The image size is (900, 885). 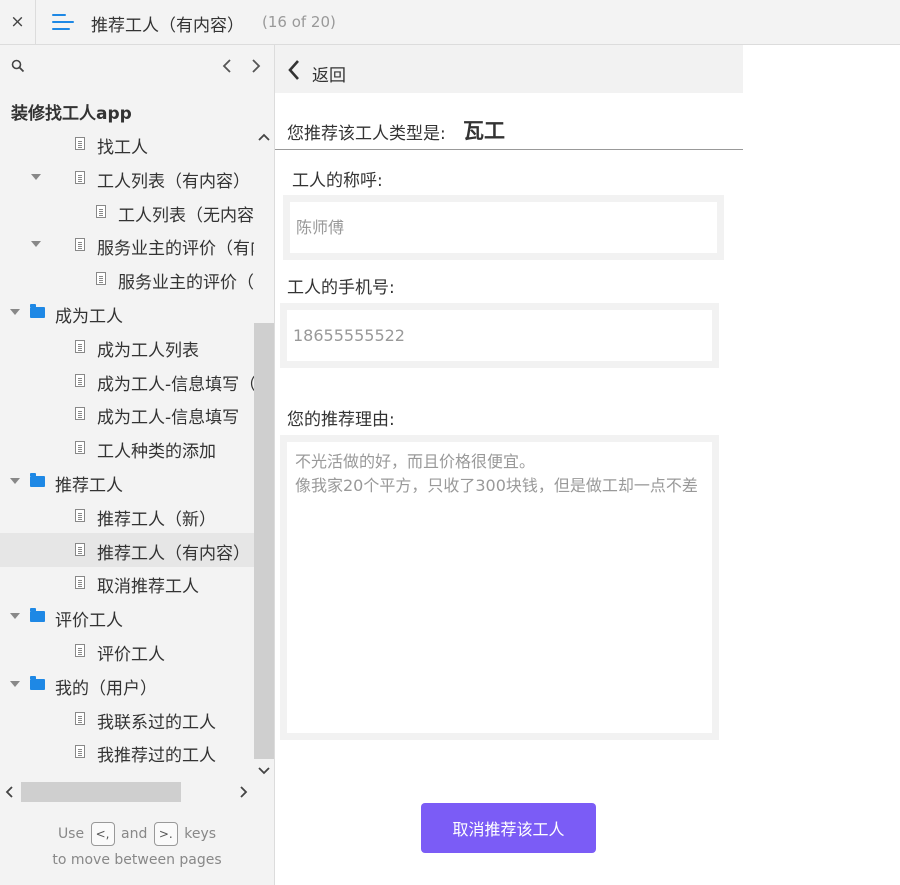 What do you see at coordinates (89, 317) in the screenshot?
I see `sidebar-item-label: 成为工人` at bounding box center [89, 317].